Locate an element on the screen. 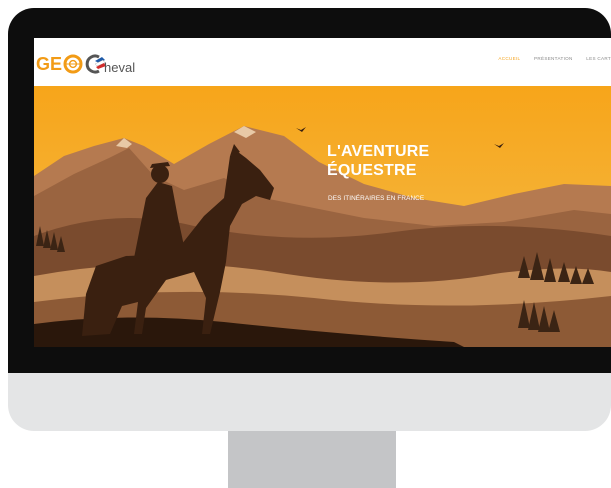  hero-title-line2: ÉQUESTRE is located at coordinates (372, 170).